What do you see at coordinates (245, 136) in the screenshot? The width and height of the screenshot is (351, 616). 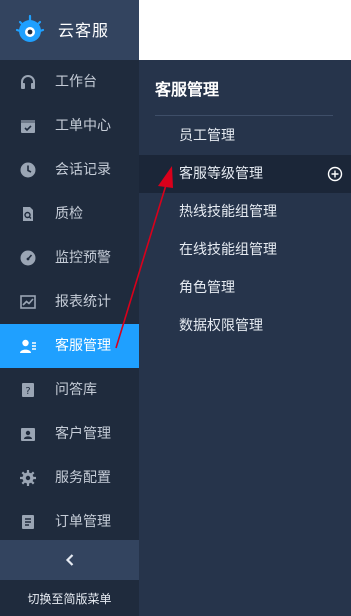 I see `submenu-item-staff: 员工管理` at bounding box center [245, 136].